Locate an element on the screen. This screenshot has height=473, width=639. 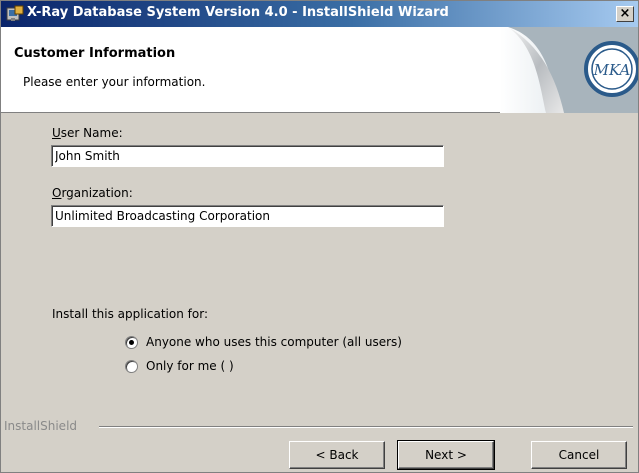
back-button: < Back is located at coordinates (337, 455).